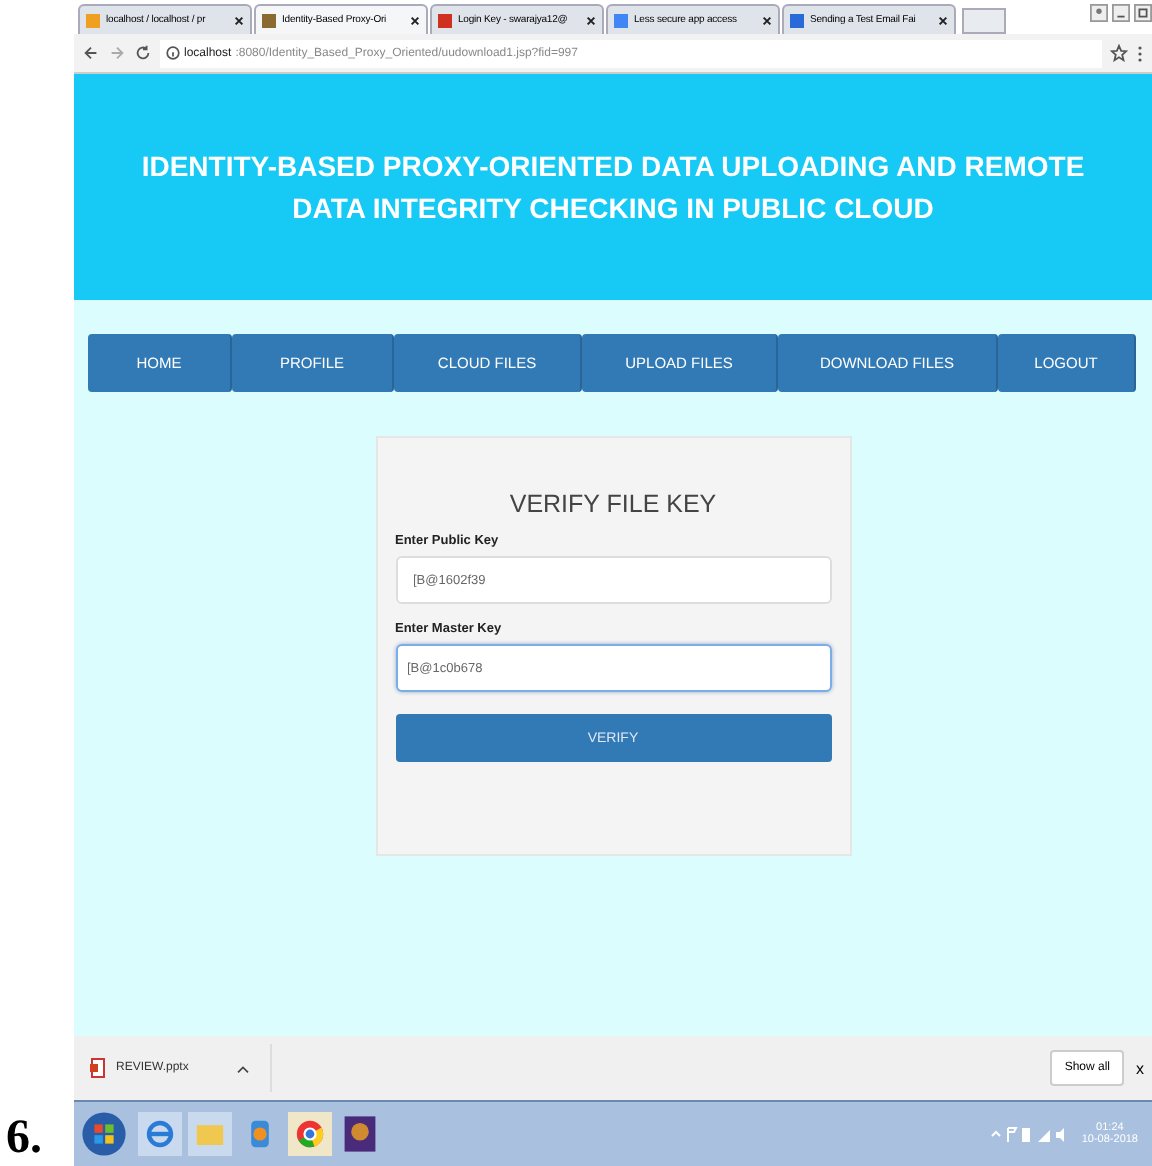 Image resolution: width=1152 pixels, height=1166 pixels. Describe the element at coordinates (24, 1138) in the screenshot. I see `figure-number: 6.` at that location.